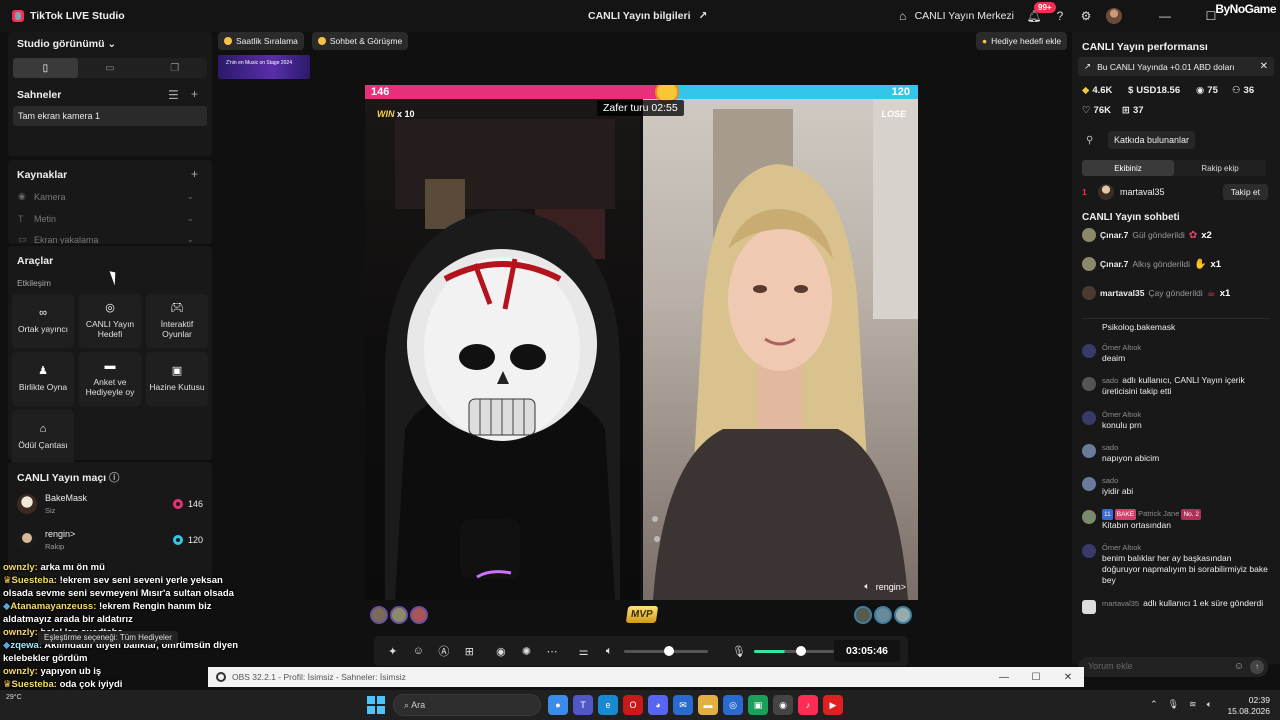 The width and height of the screenshot is (1280, 720). What do you see at coordinates (1102, 90) in the screenshot?
I see `stat-value: 4.6K` at bounding box center [1102, 90].